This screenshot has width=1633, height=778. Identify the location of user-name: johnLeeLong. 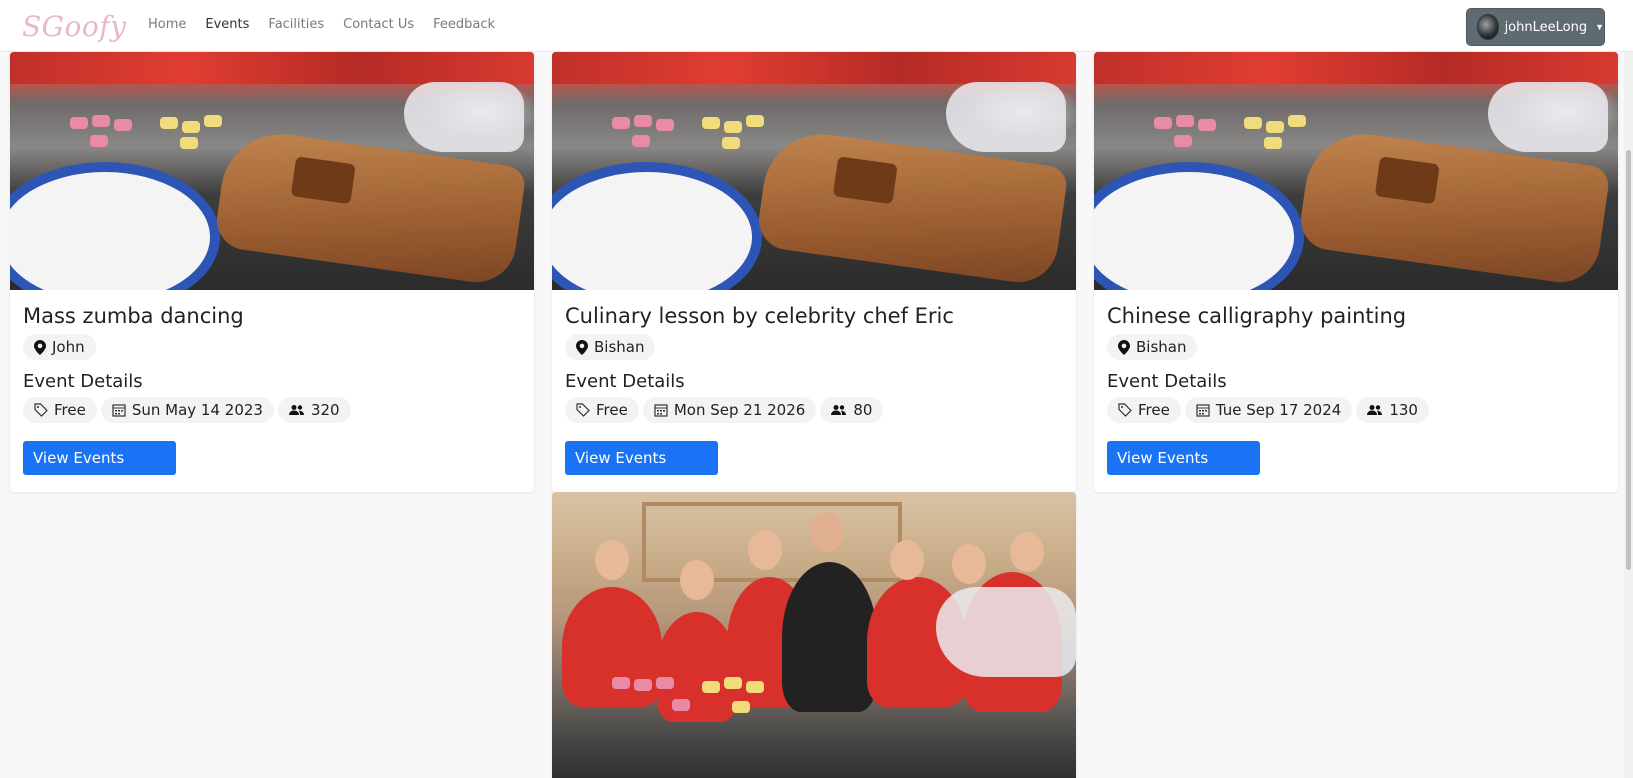
(1546, 27).